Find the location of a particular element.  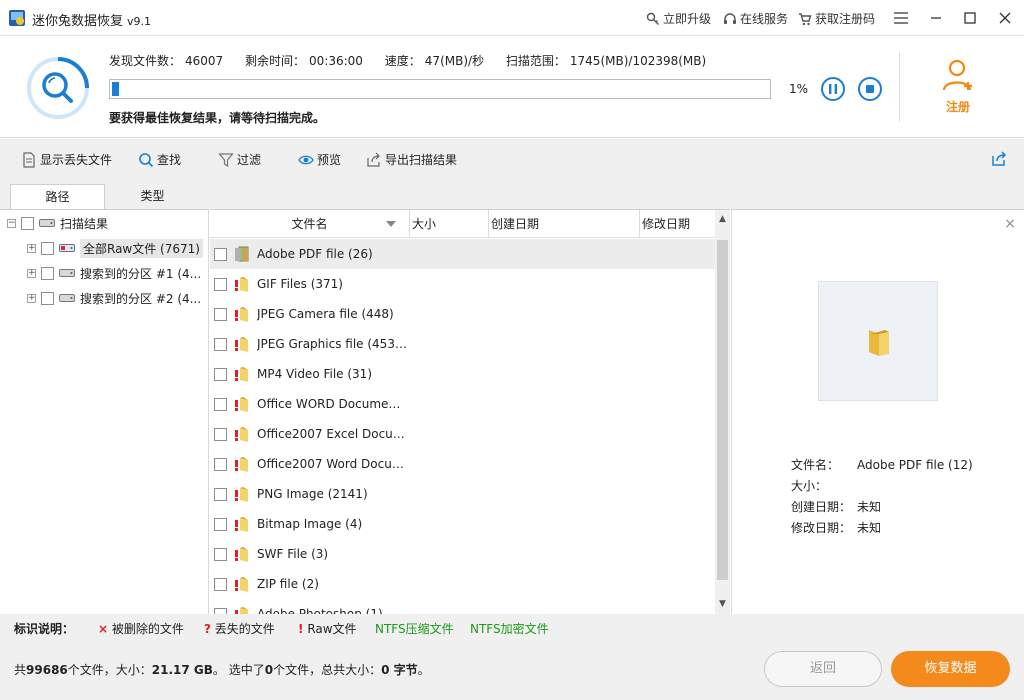

funnel-icon is located at coordinates (226, 159).